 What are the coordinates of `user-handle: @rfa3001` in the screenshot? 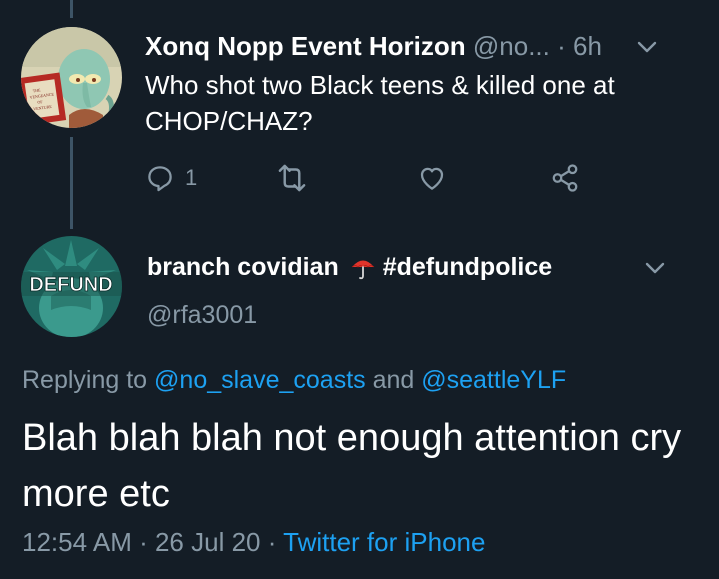 It's located at (202, 315).